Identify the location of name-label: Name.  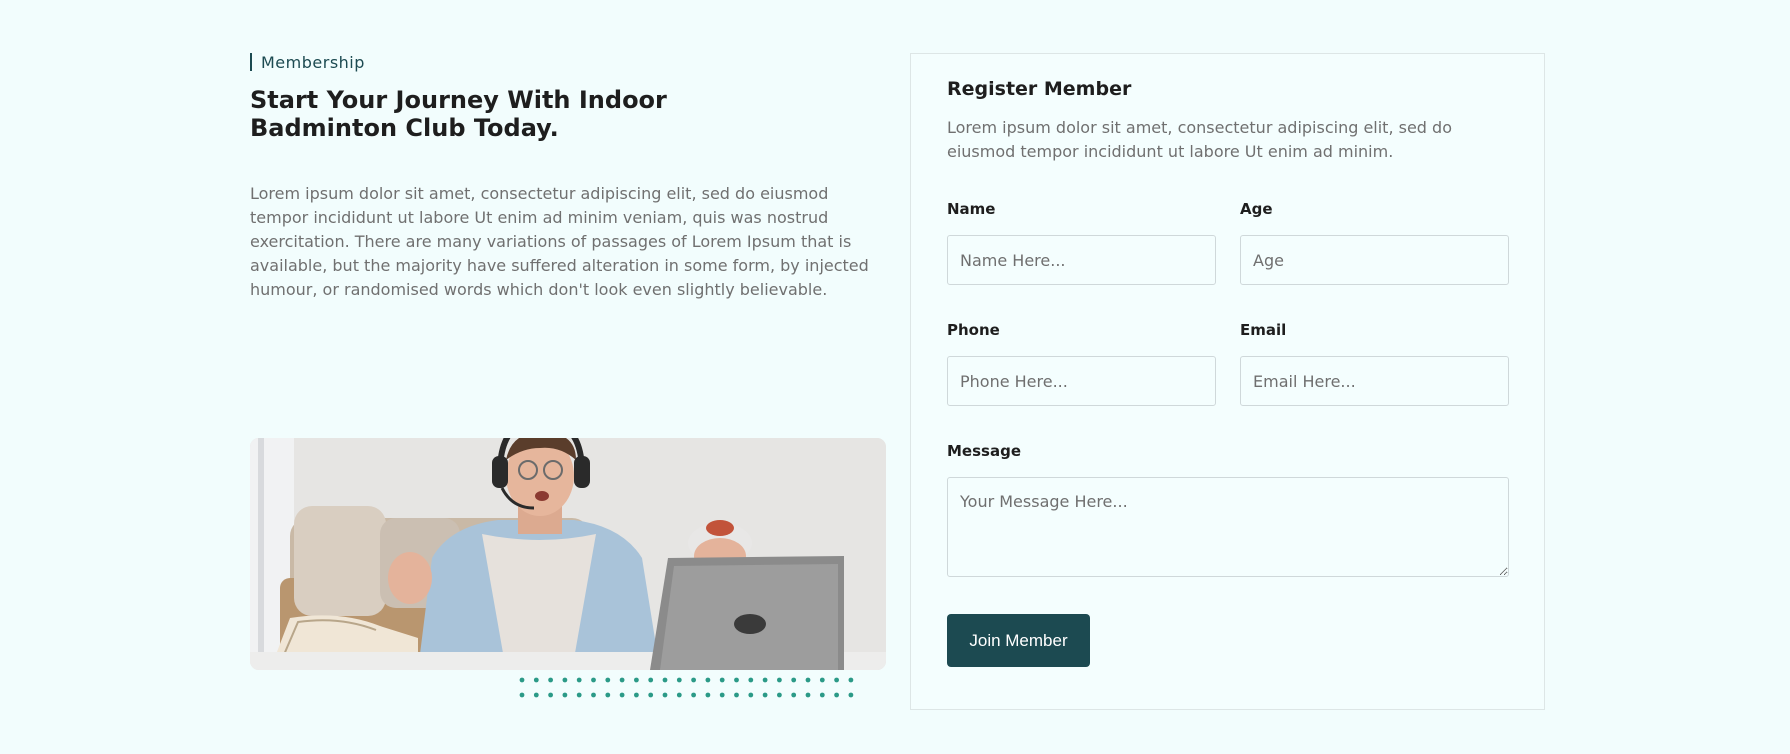
(971, 209).